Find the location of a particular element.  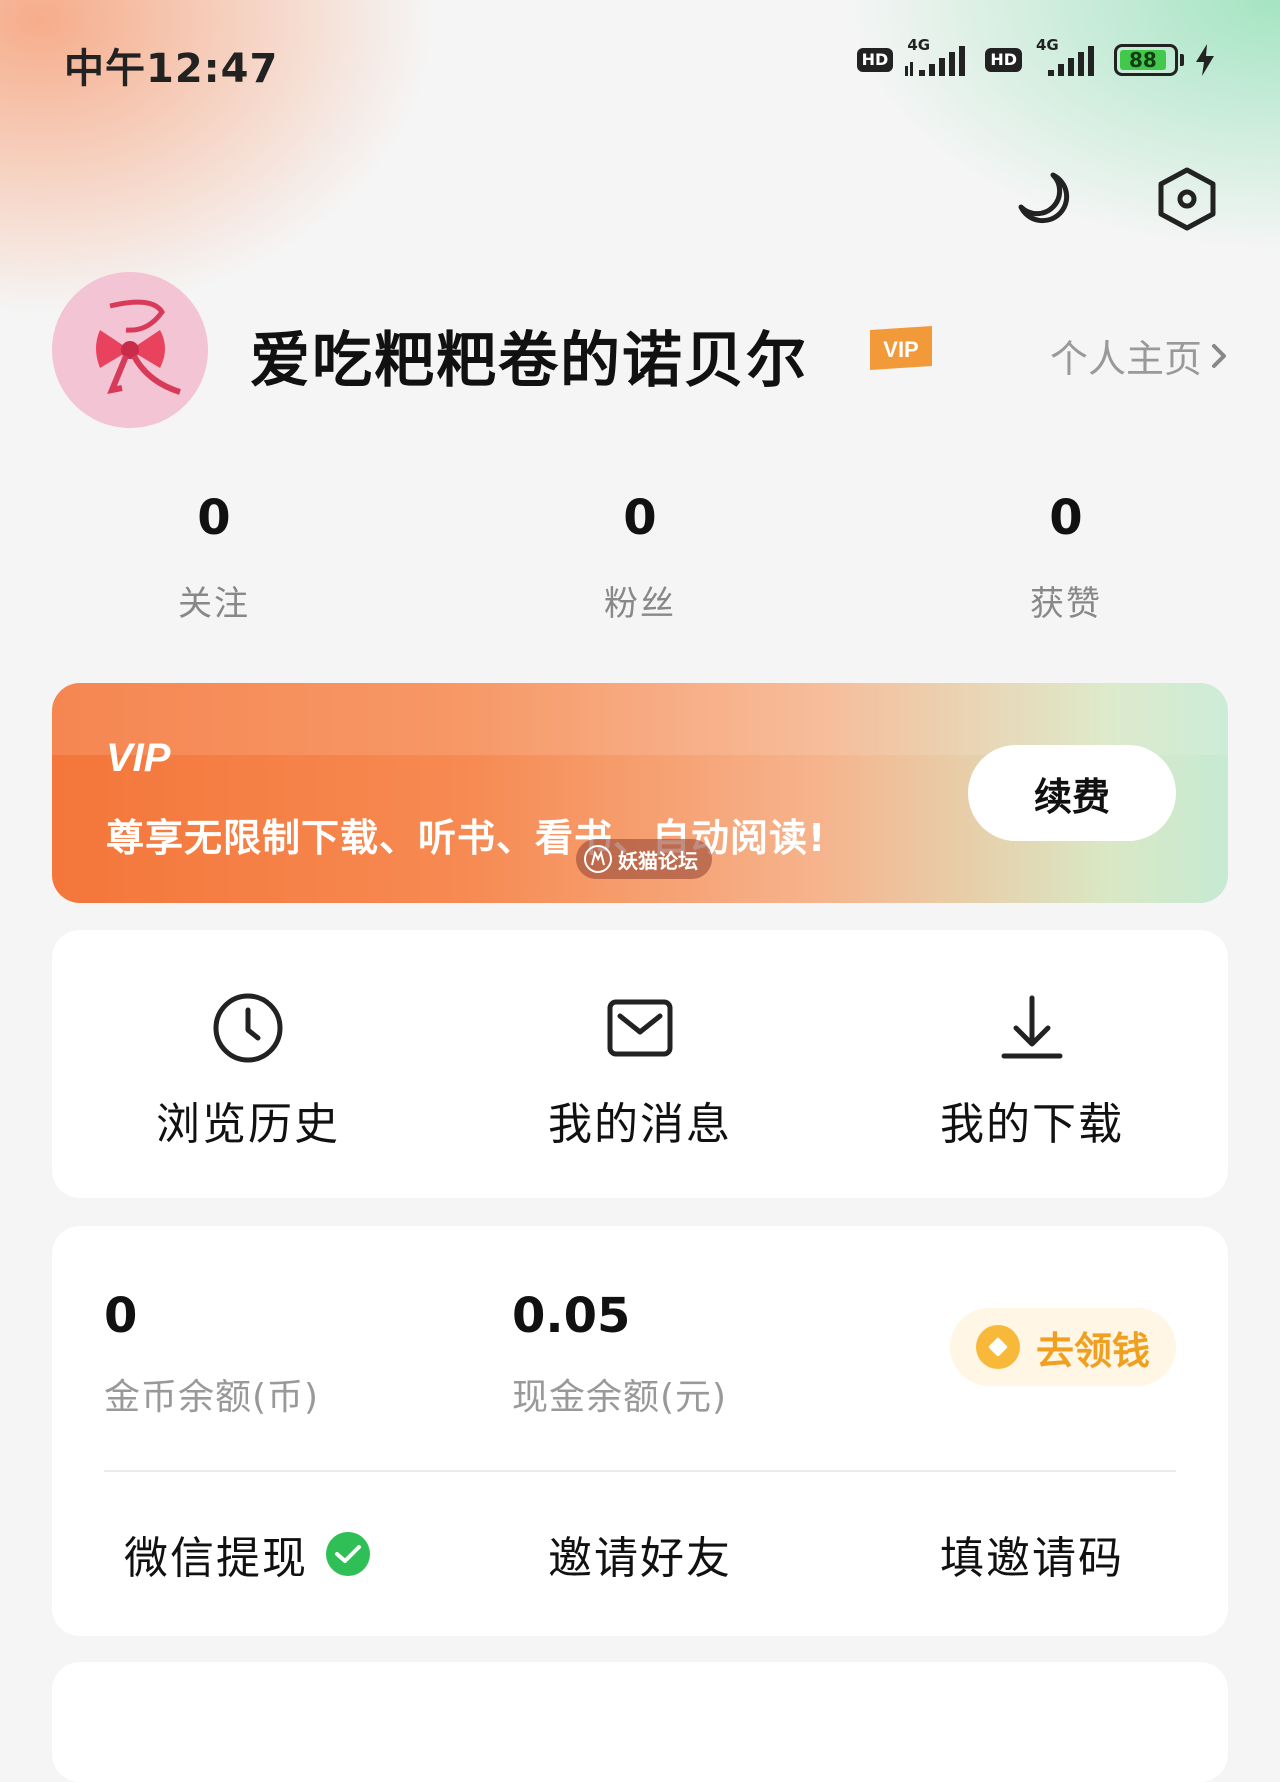

night-mode-button is located at coordinates (1045, 199).